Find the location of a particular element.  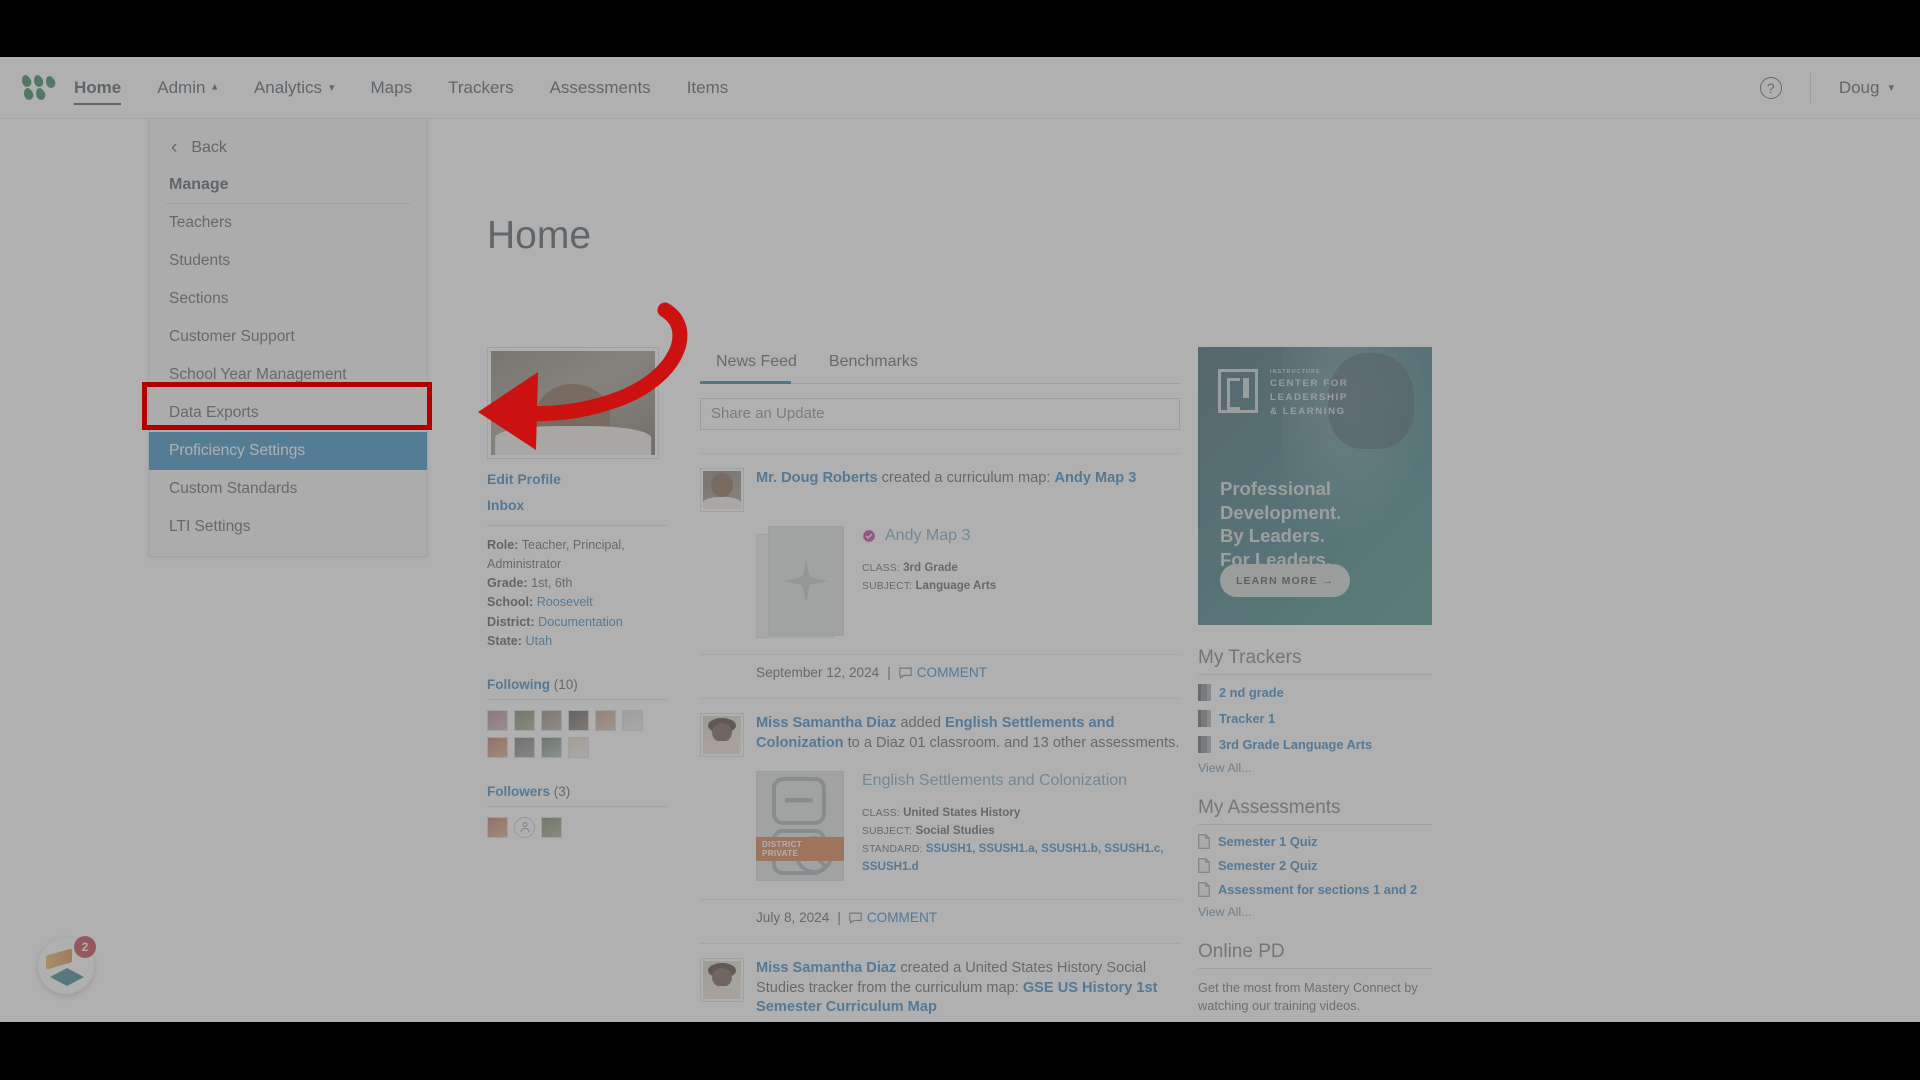

post-footer: July 8, 2024 | COMMENT is located at coordinates (940, 912).